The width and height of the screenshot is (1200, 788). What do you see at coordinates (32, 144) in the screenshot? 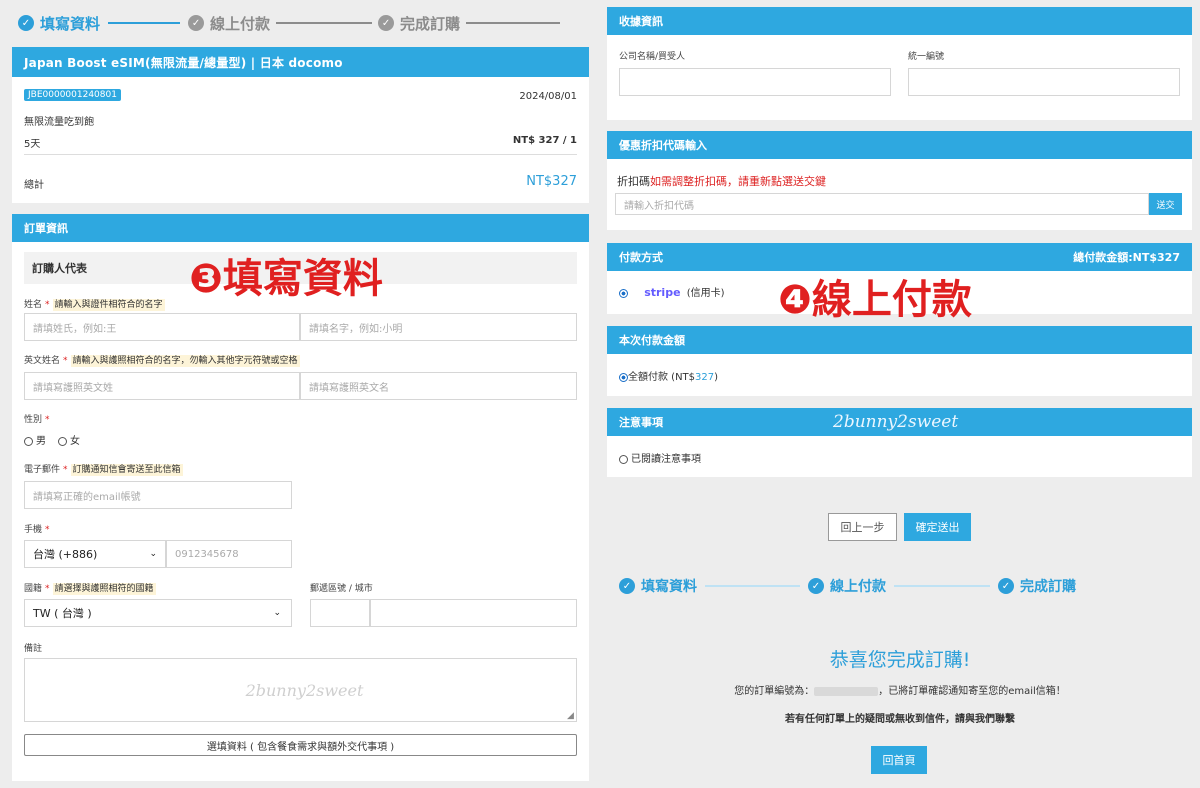
I see `product-days: 5天` at bounding box center [32, 144].